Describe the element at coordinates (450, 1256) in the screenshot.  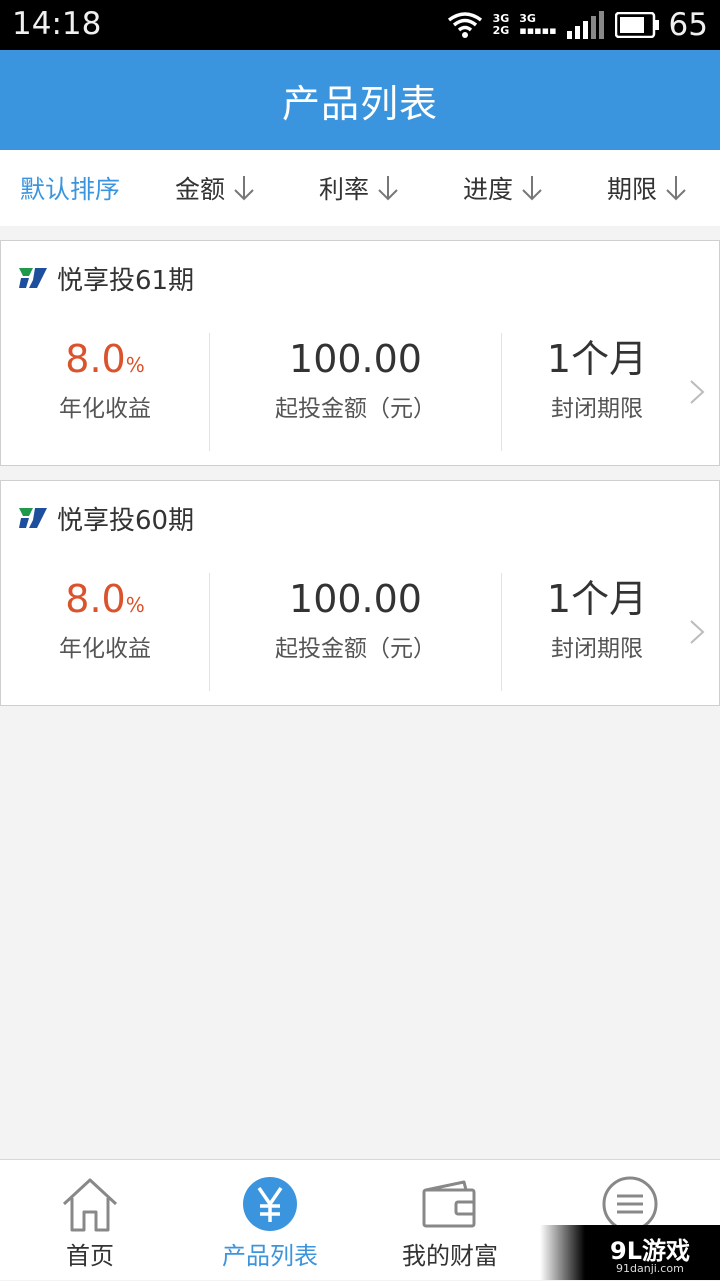
I see `tab-my-wealth-label: 我的财富` at that location.